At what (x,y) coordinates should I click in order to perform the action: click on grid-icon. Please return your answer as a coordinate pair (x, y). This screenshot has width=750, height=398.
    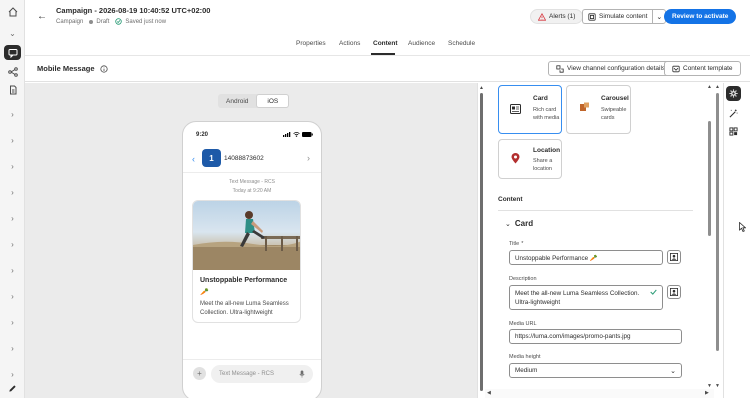
    Looking at the image, I should click on (733, 131).